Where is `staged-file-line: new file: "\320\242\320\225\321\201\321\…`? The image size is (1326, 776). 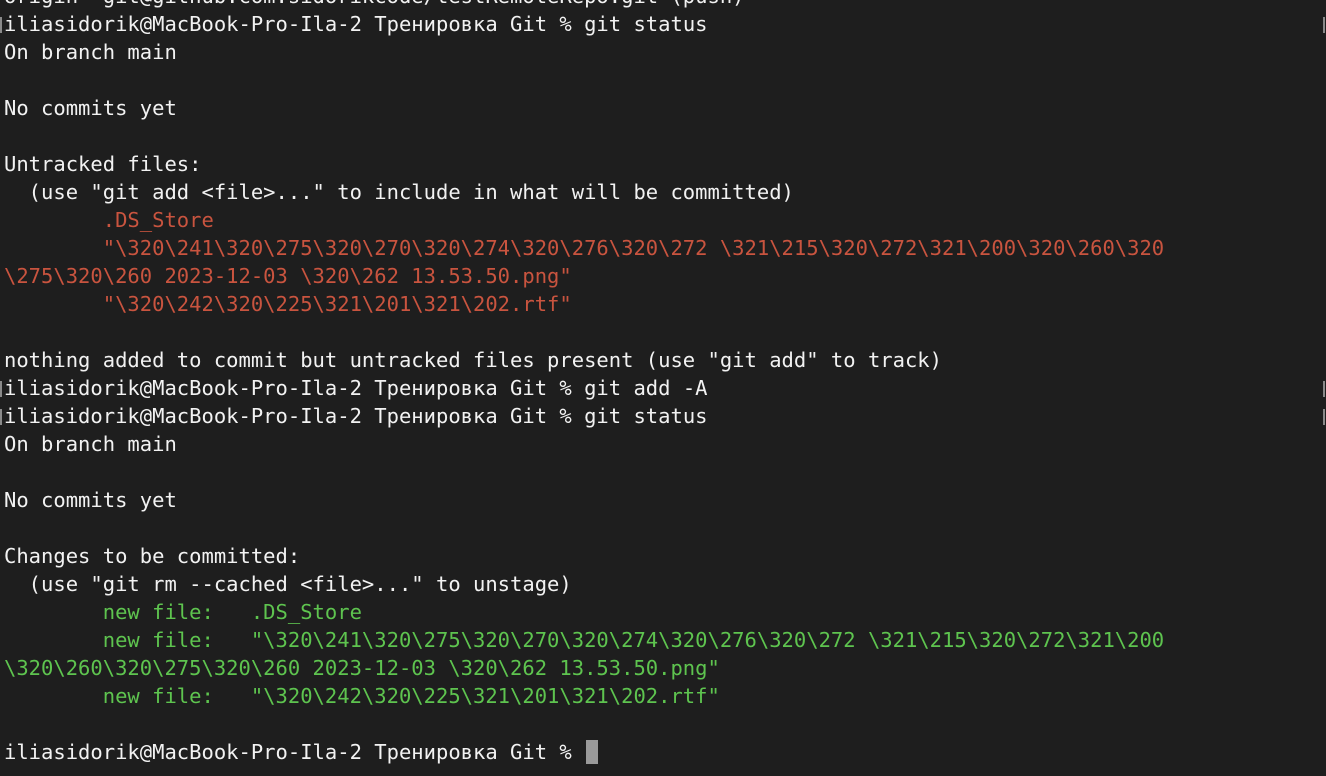 staged-file-line: new file: "\320\242\320\225\321\201\321\… is located at coordinates (362, 696).